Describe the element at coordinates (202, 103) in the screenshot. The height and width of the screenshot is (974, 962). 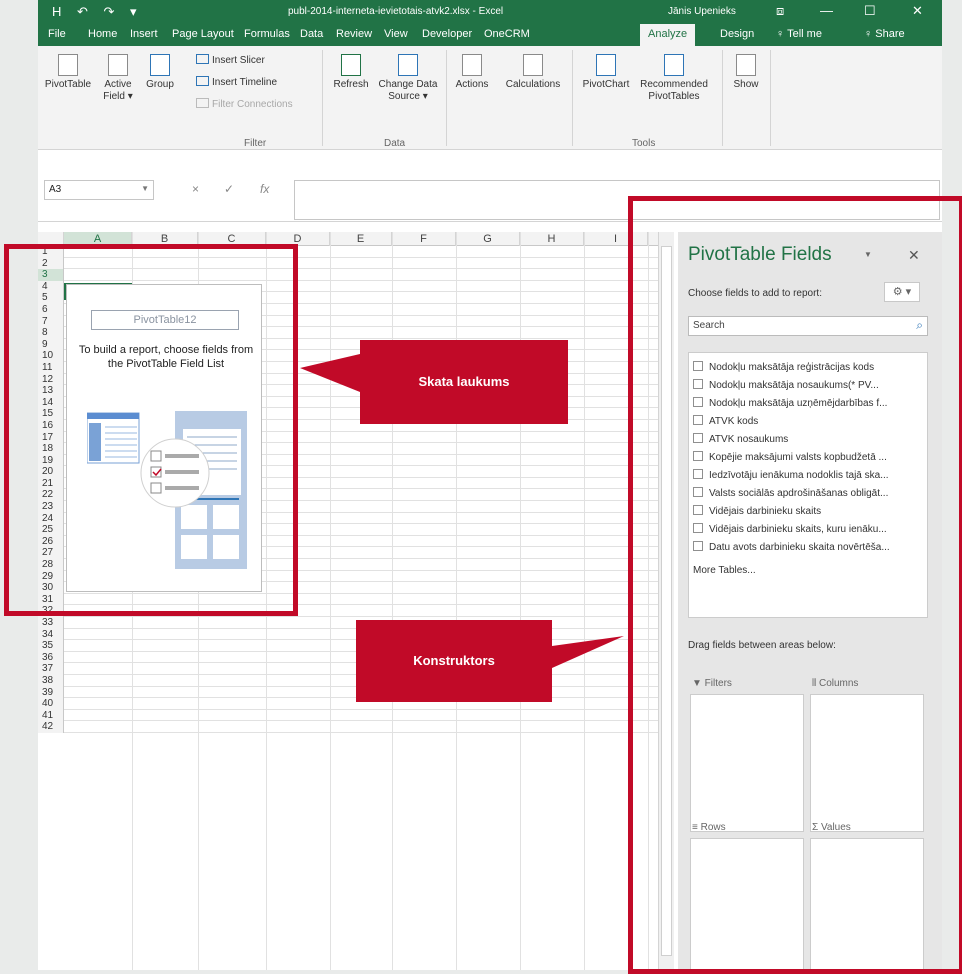
I see `filter-connections-icon` at that location.